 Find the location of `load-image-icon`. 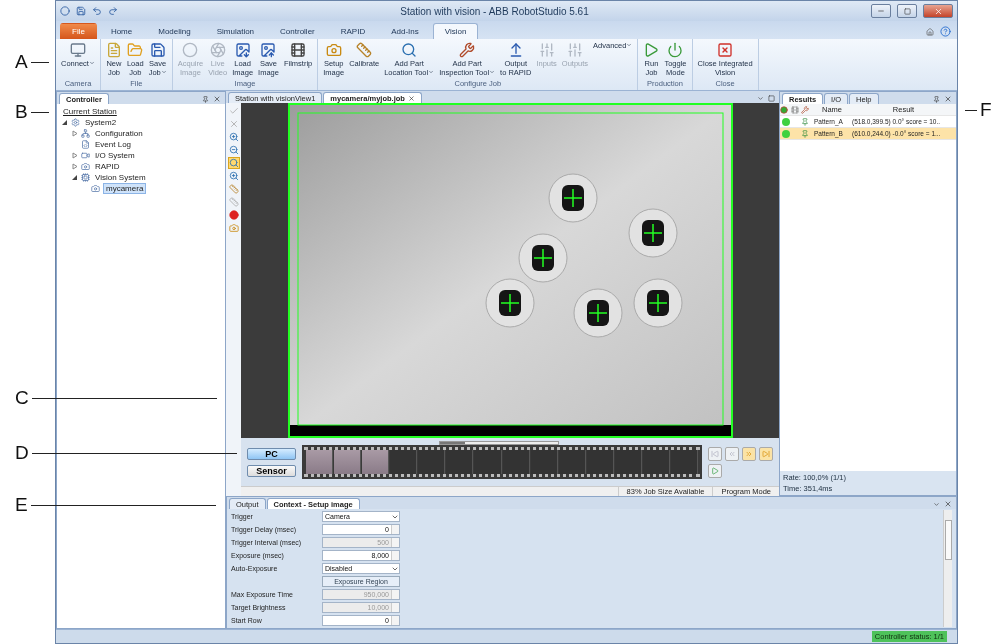

load-image-icon is located at coordinates (242, 50).